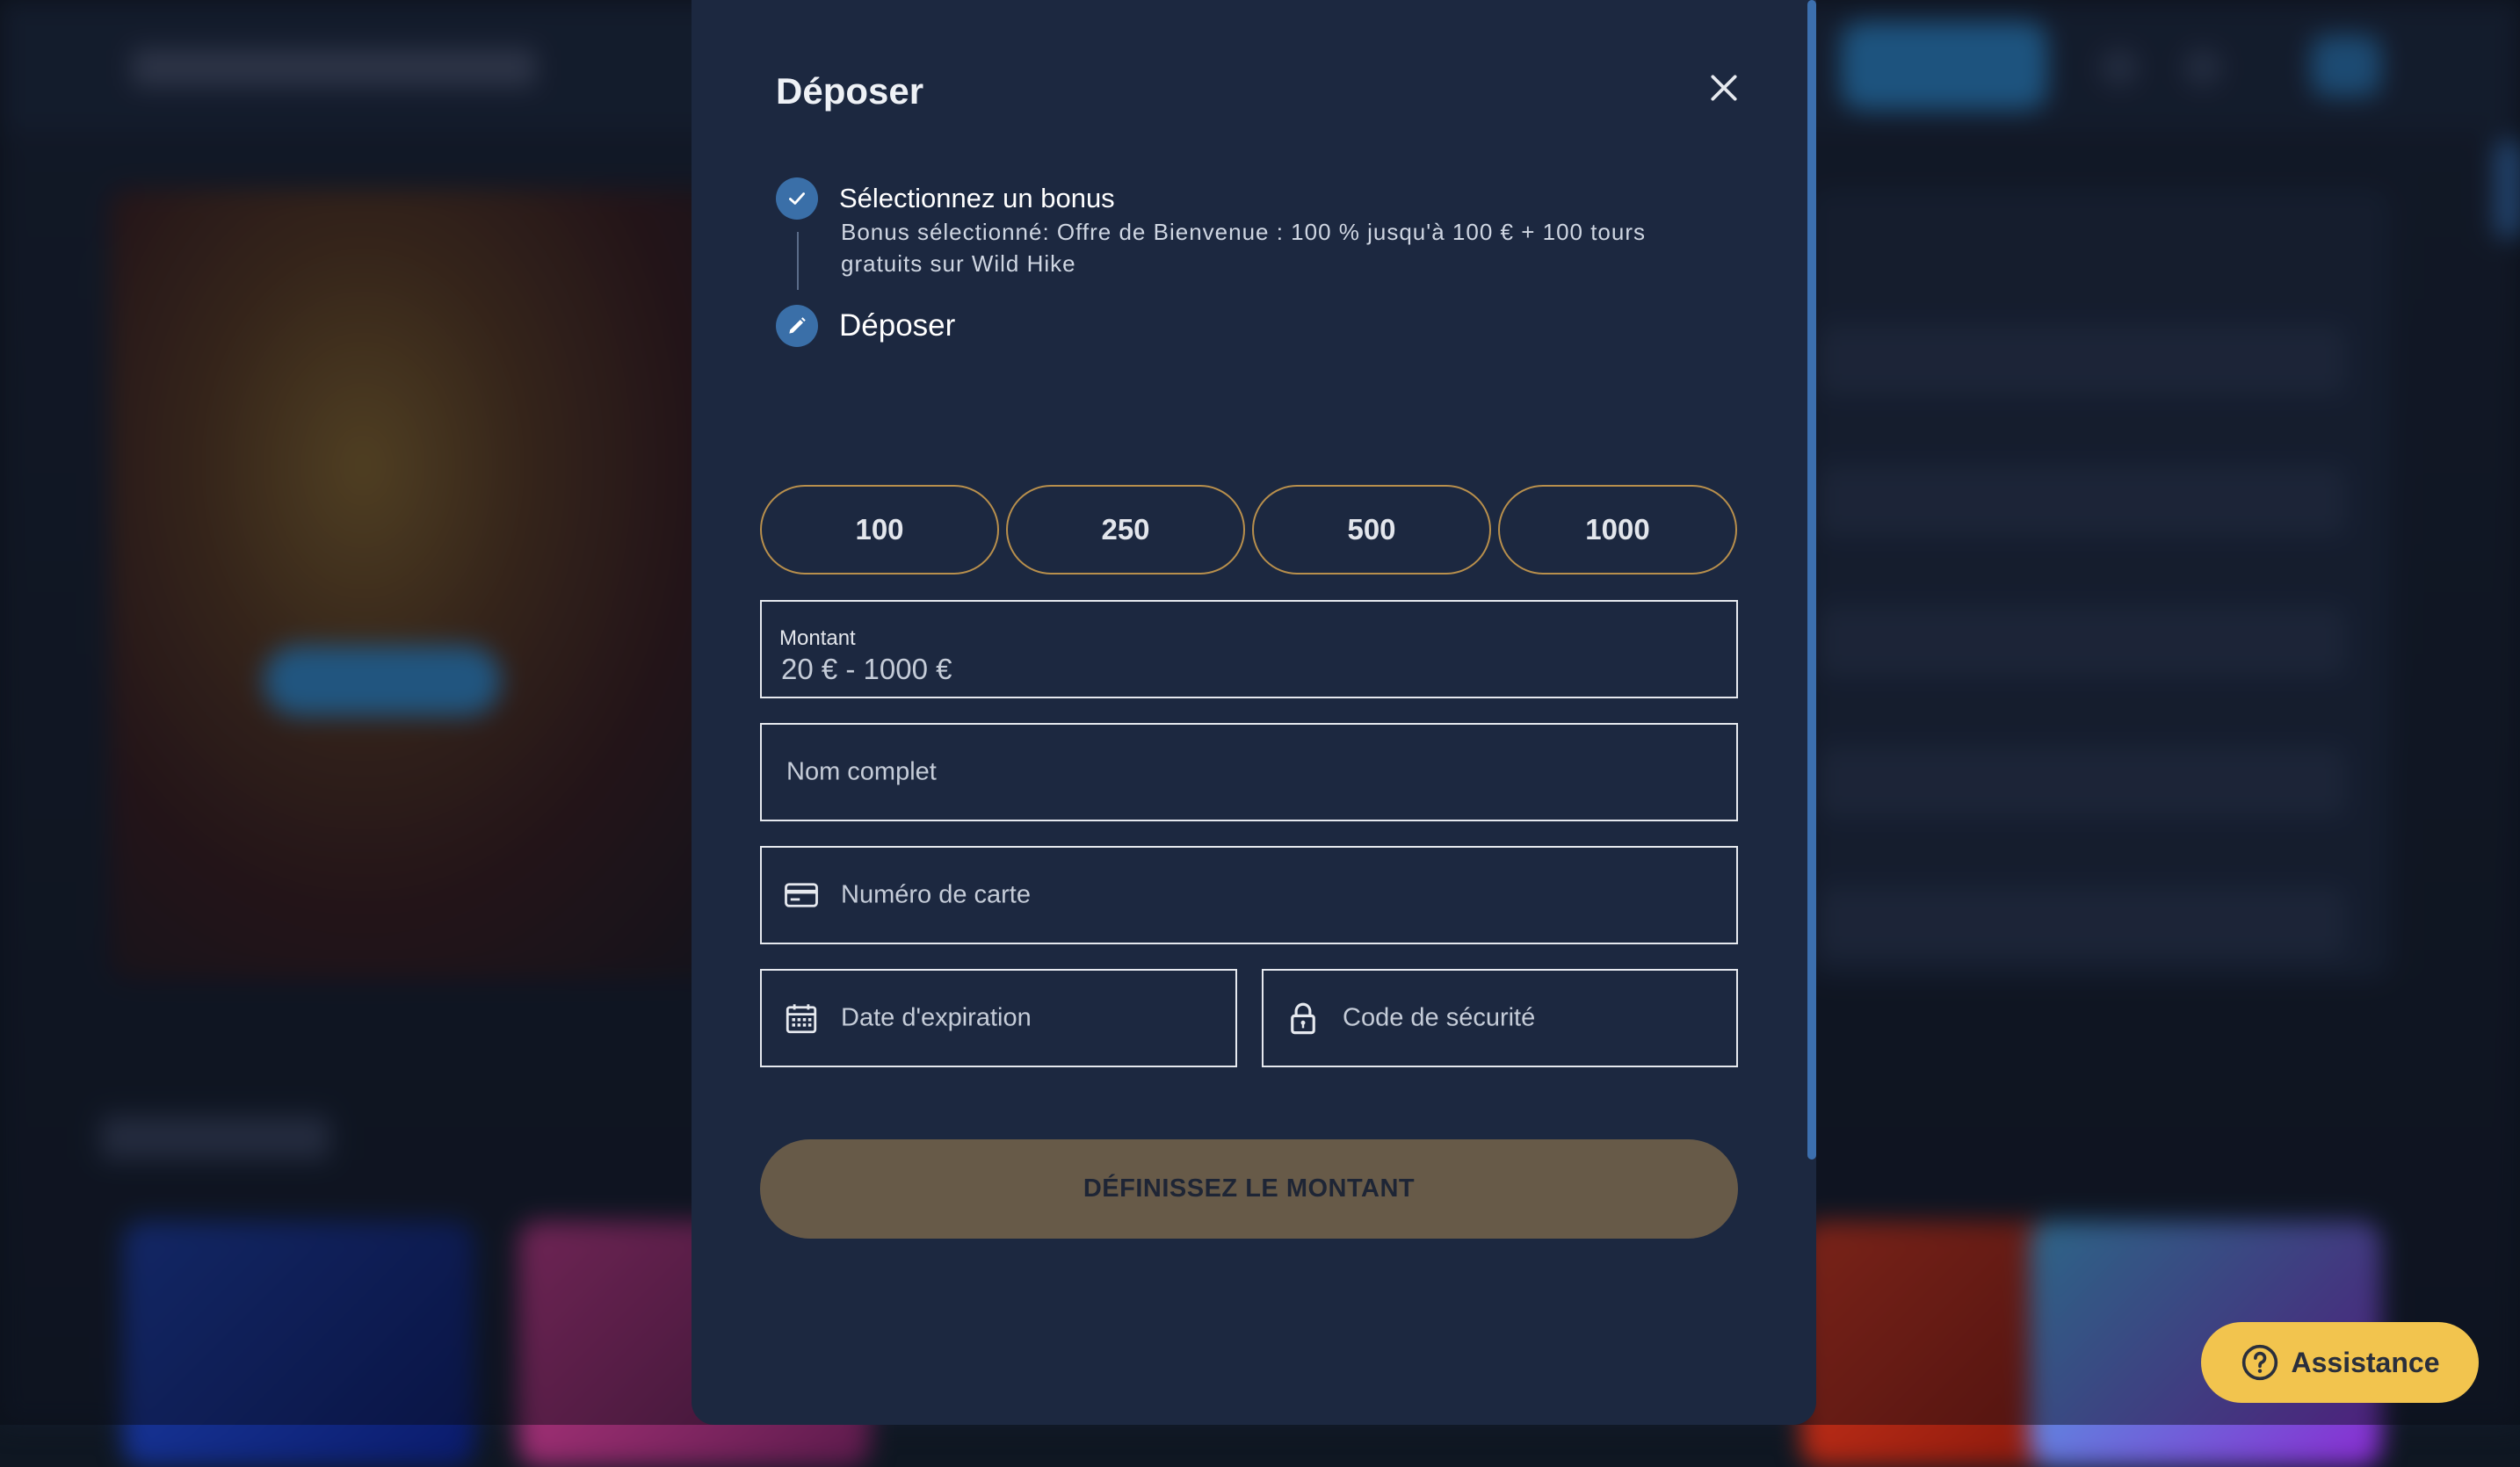  Describe the element at coordinates (1125, 530) in the screenshot. I see `amount-preset-button: 250` at that location.